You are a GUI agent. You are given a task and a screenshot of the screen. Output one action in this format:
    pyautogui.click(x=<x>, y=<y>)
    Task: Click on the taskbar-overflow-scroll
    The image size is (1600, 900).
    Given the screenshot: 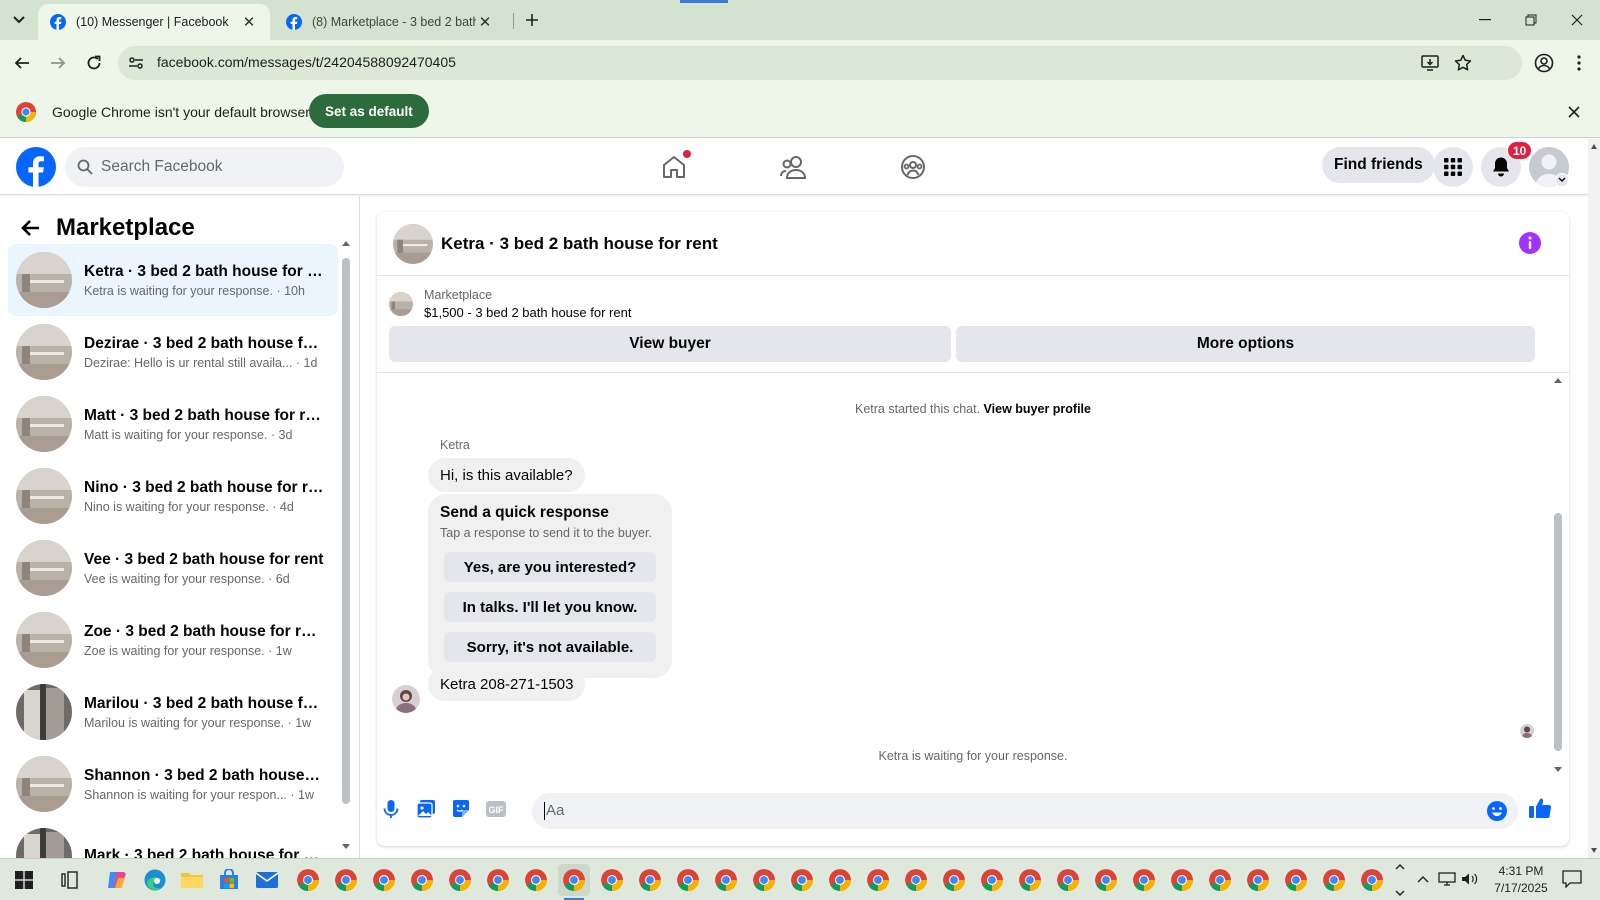 What is the action you would take?
    pyautogui.click(x=1400, y=880)
    